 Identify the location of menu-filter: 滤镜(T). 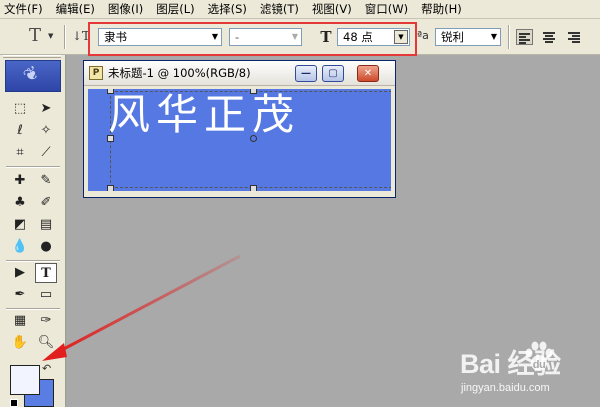
(279, 9).